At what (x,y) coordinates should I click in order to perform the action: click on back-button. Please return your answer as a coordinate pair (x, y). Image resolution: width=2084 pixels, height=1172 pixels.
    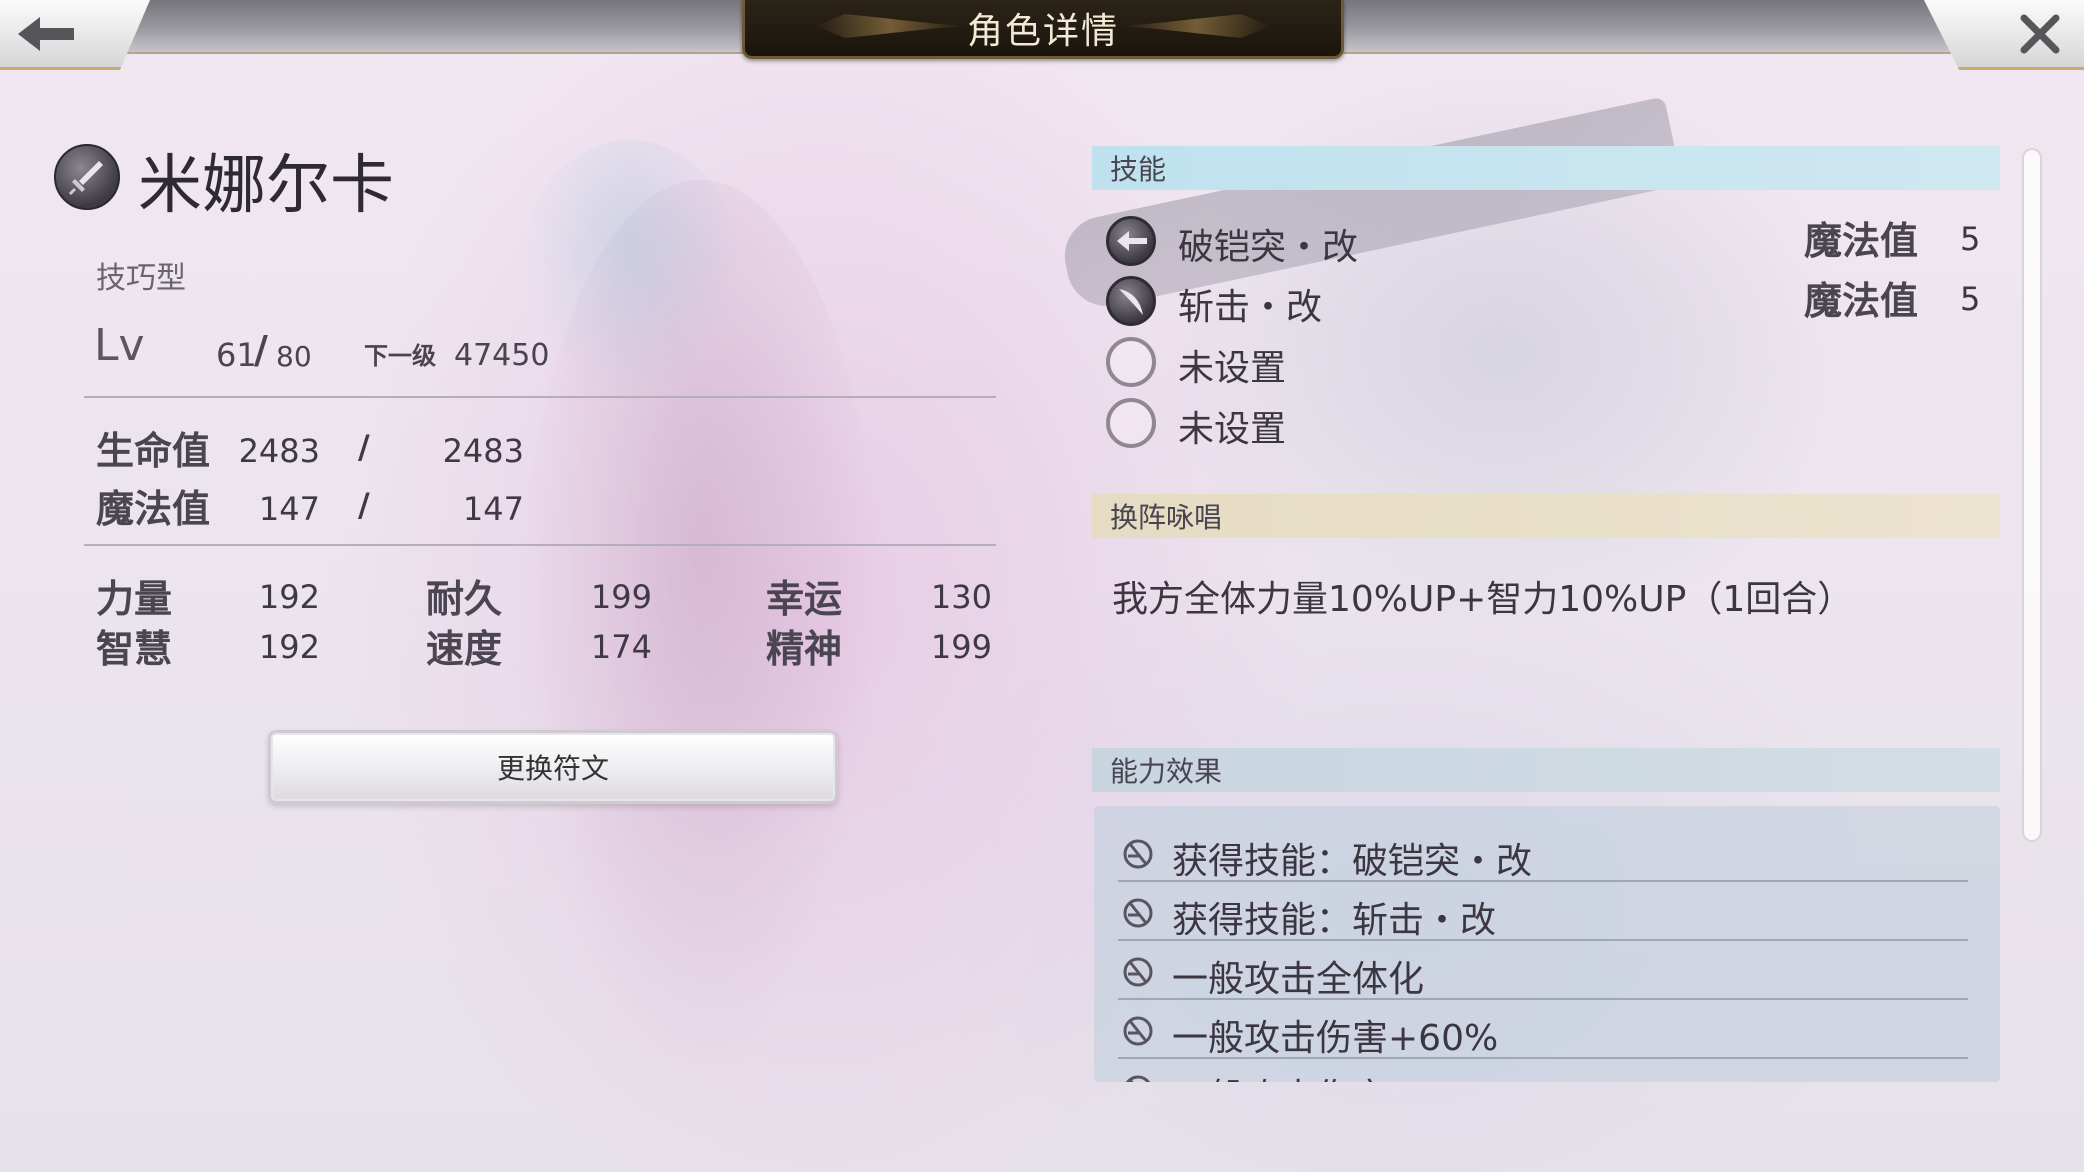
    Looking at the image, I should click on (75, 35).